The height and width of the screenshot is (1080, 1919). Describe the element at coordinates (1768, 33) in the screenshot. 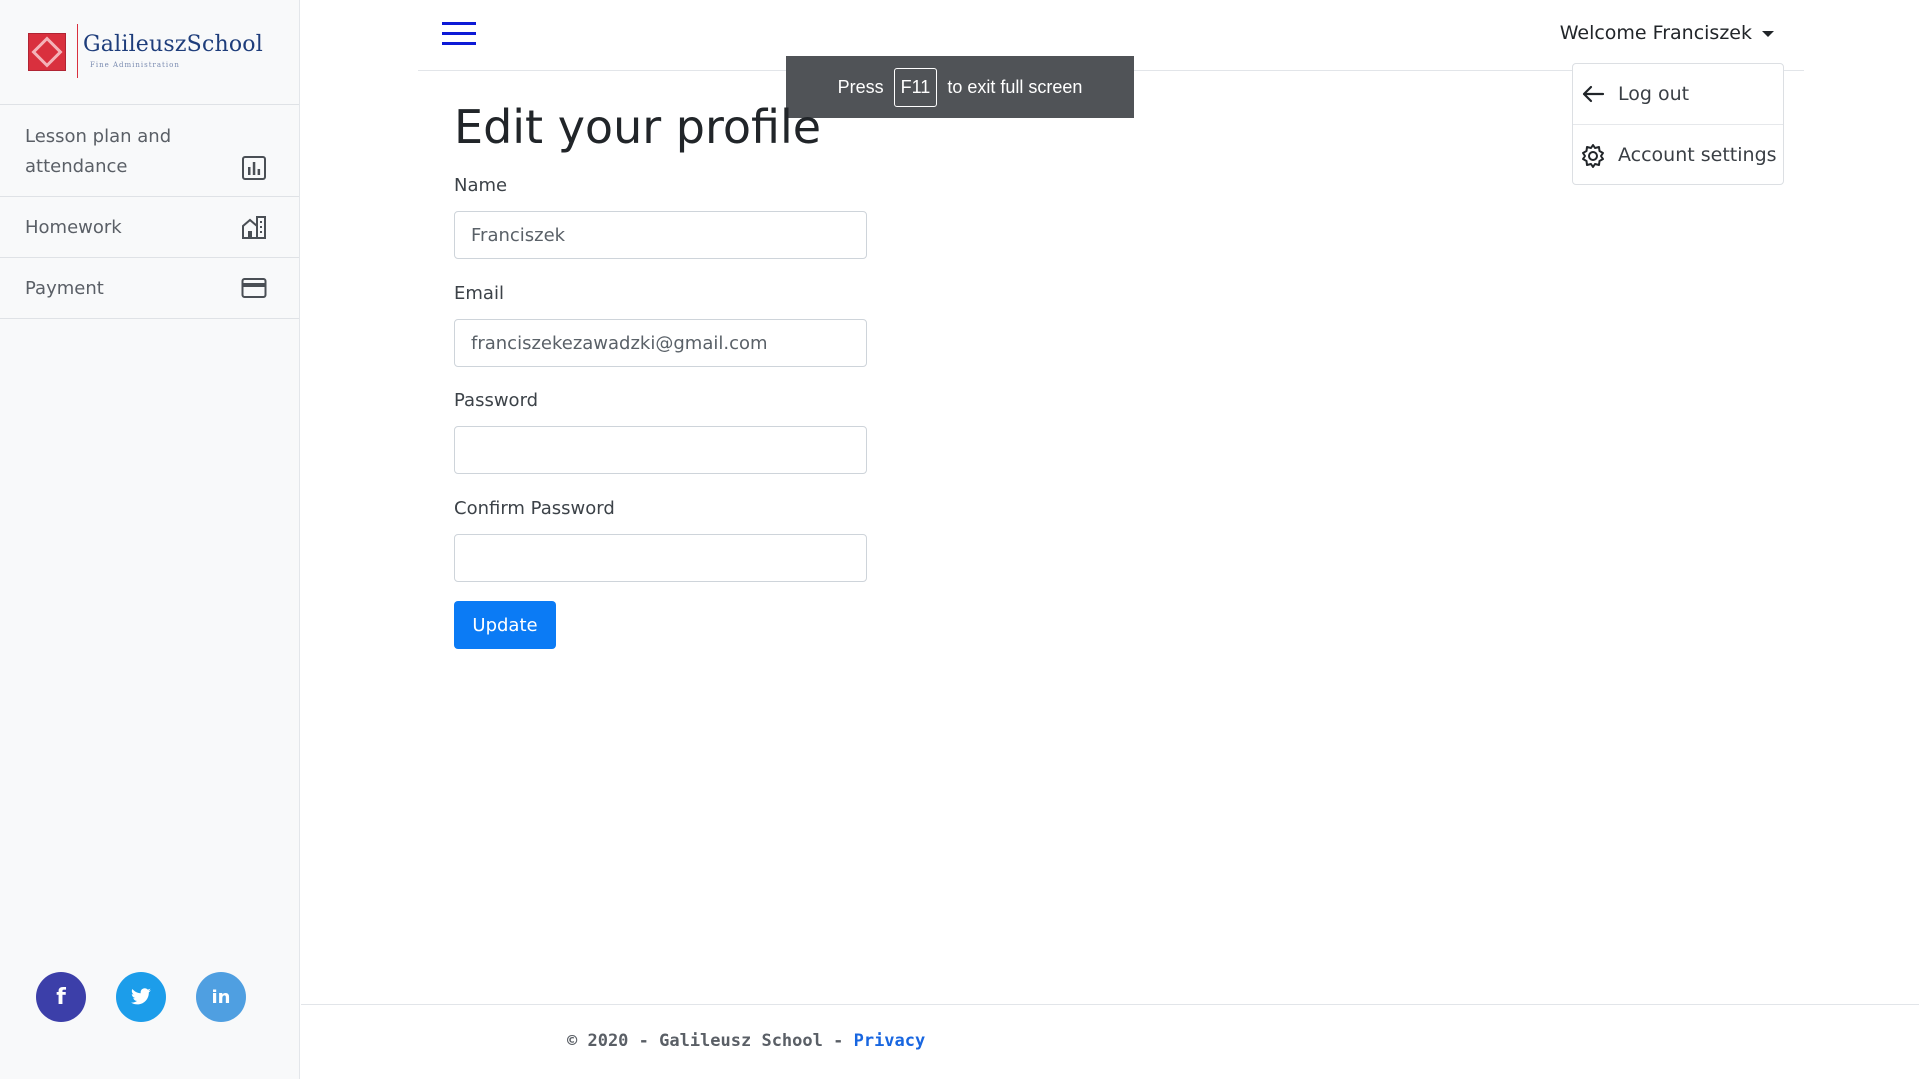

I see `caret-down-icon` at that location.